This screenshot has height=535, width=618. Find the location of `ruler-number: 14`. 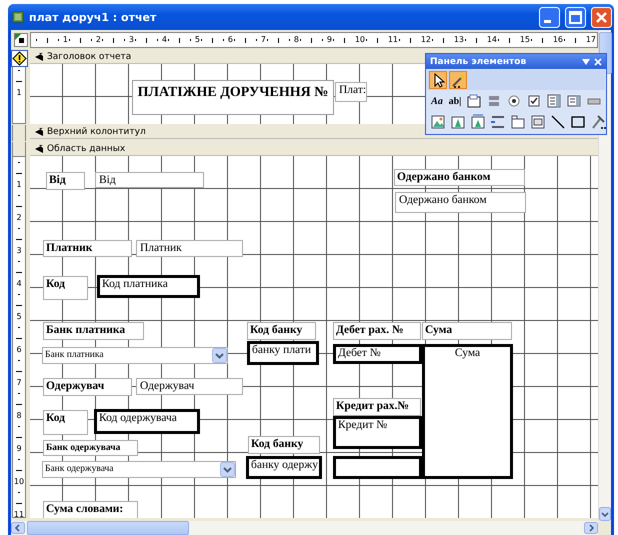

ruler-number: 14 is located at coordinates (491, 39).